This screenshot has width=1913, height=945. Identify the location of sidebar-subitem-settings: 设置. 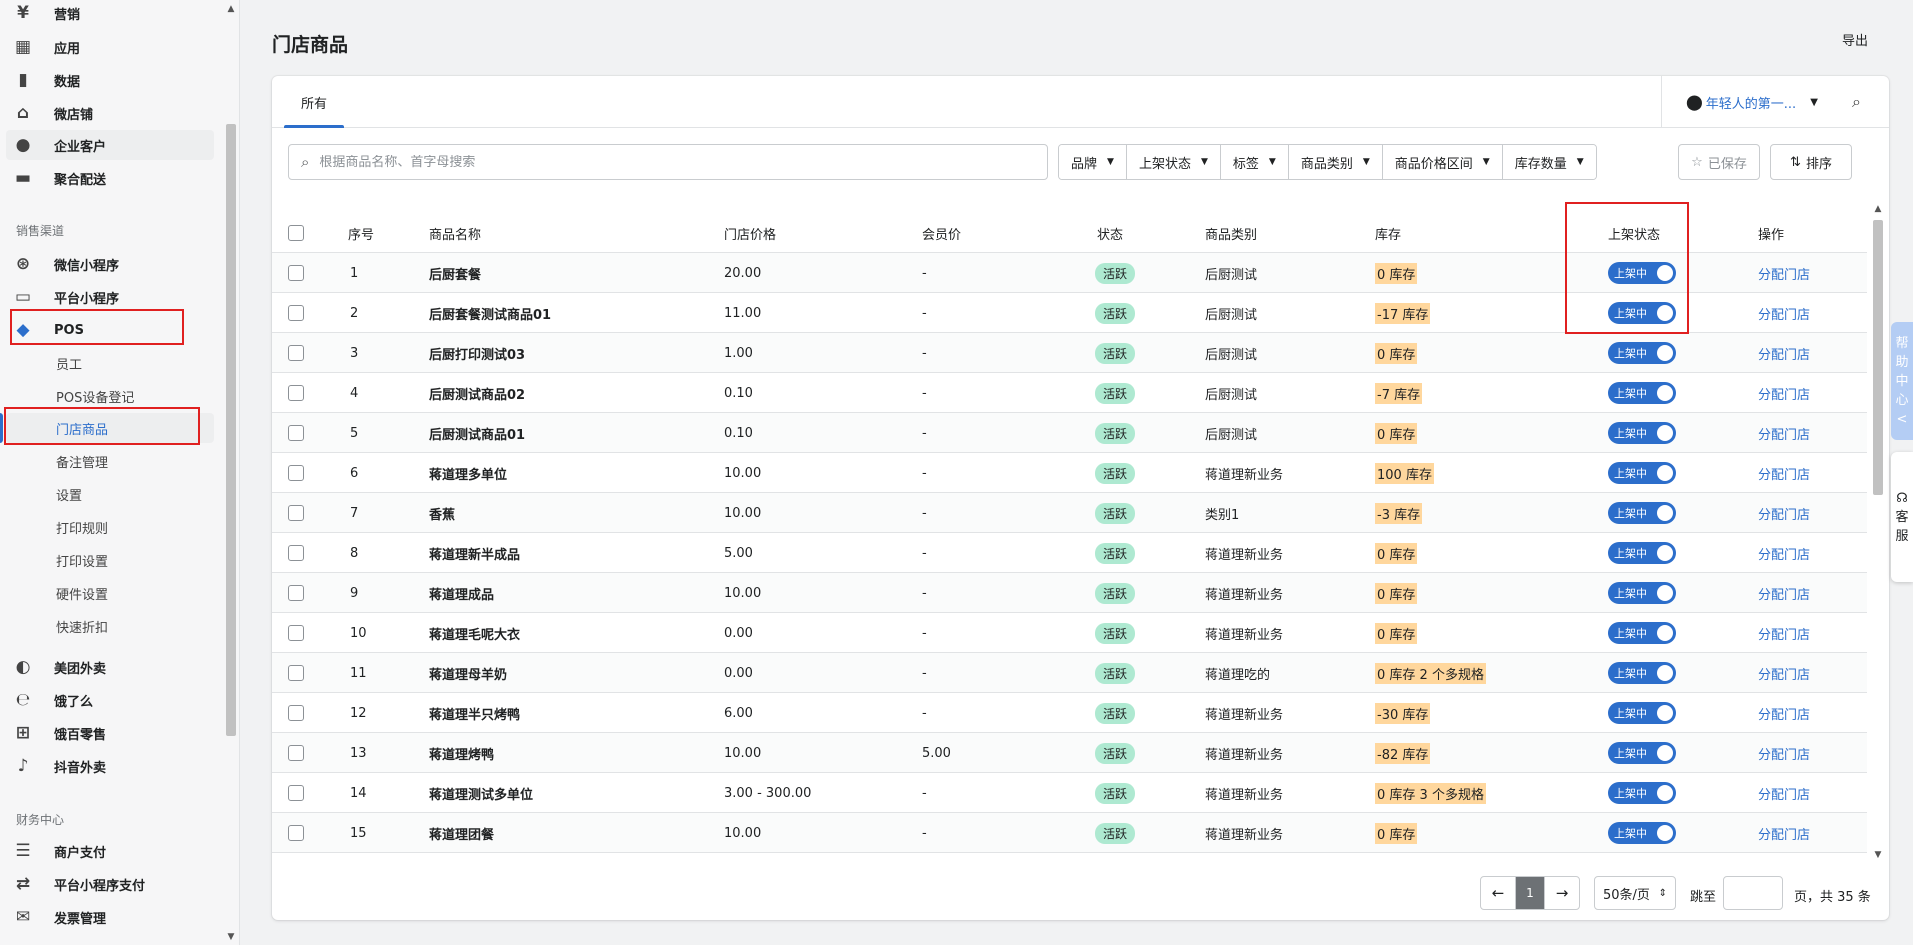
(131, 494).